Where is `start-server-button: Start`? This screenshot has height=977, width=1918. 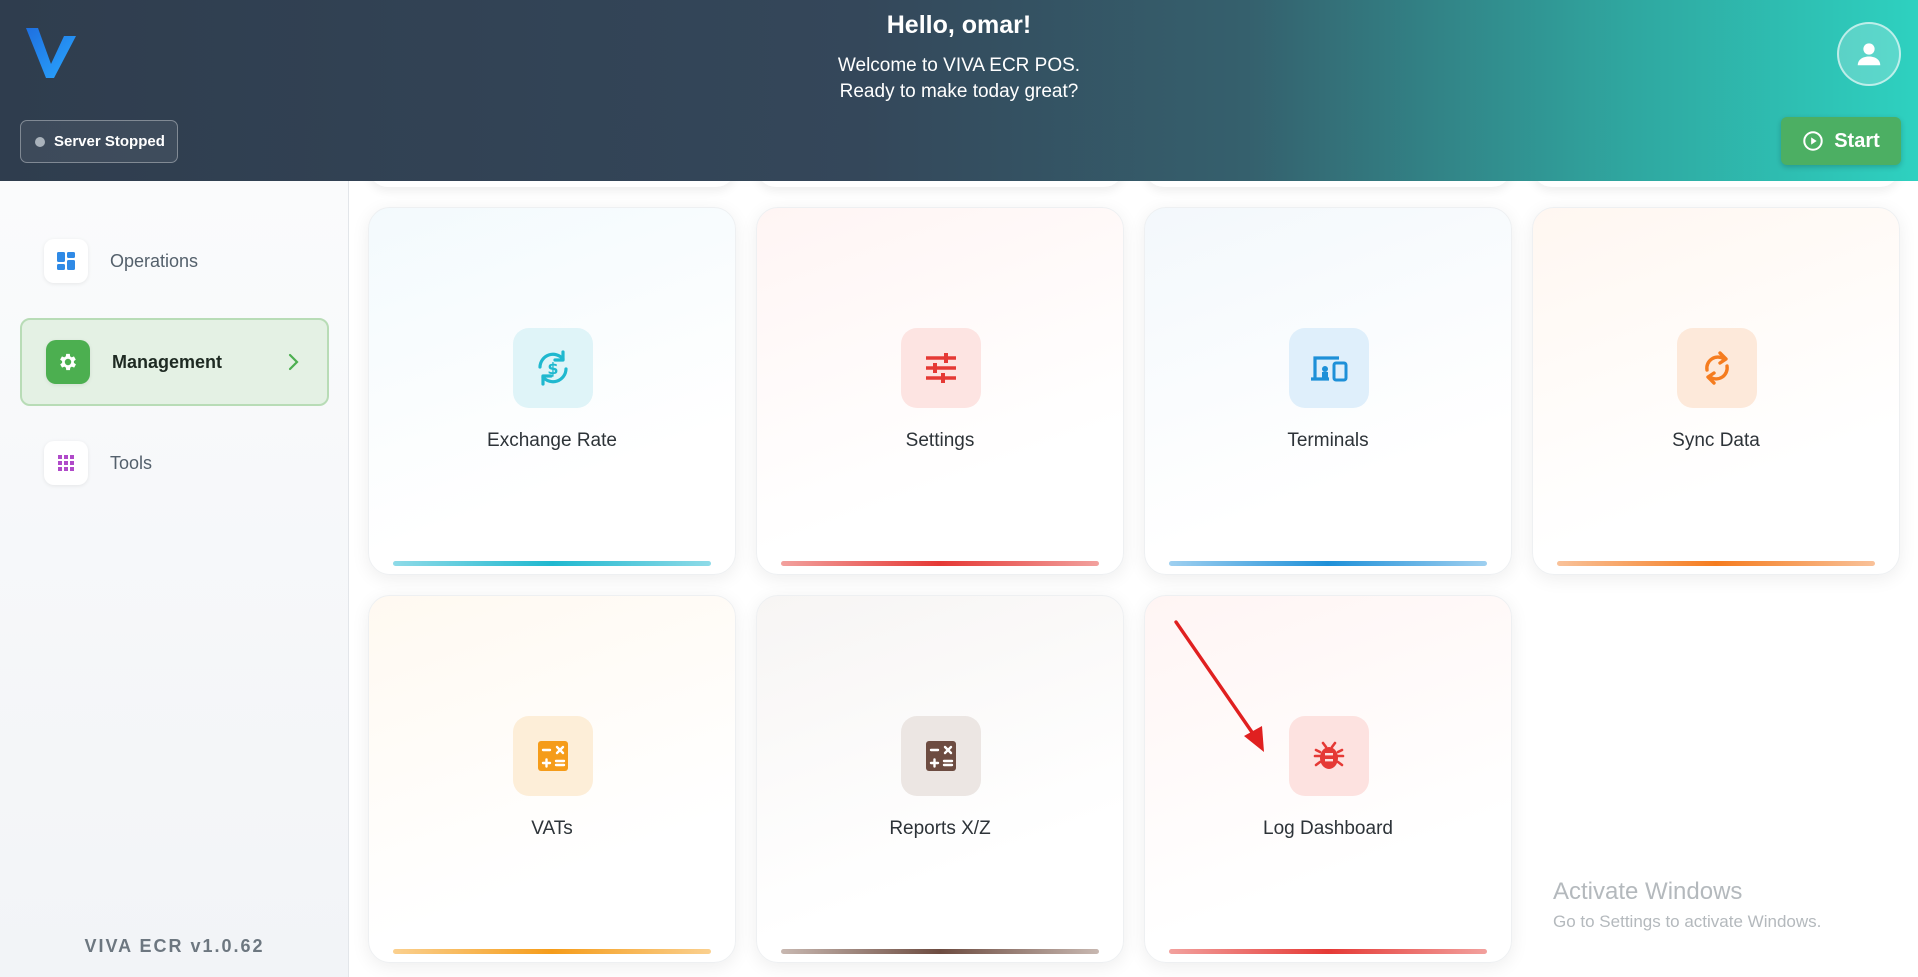
start-server-button: Start is located at coordinates (1841, 141).